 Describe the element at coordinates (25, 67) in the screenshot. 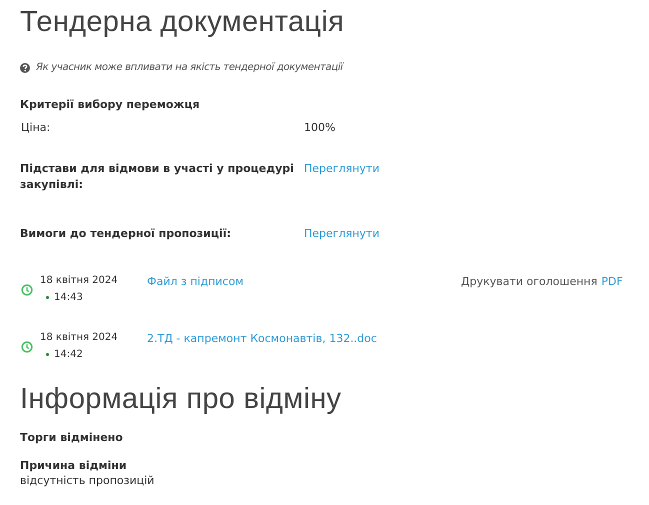

I see `help-icon` at that location.